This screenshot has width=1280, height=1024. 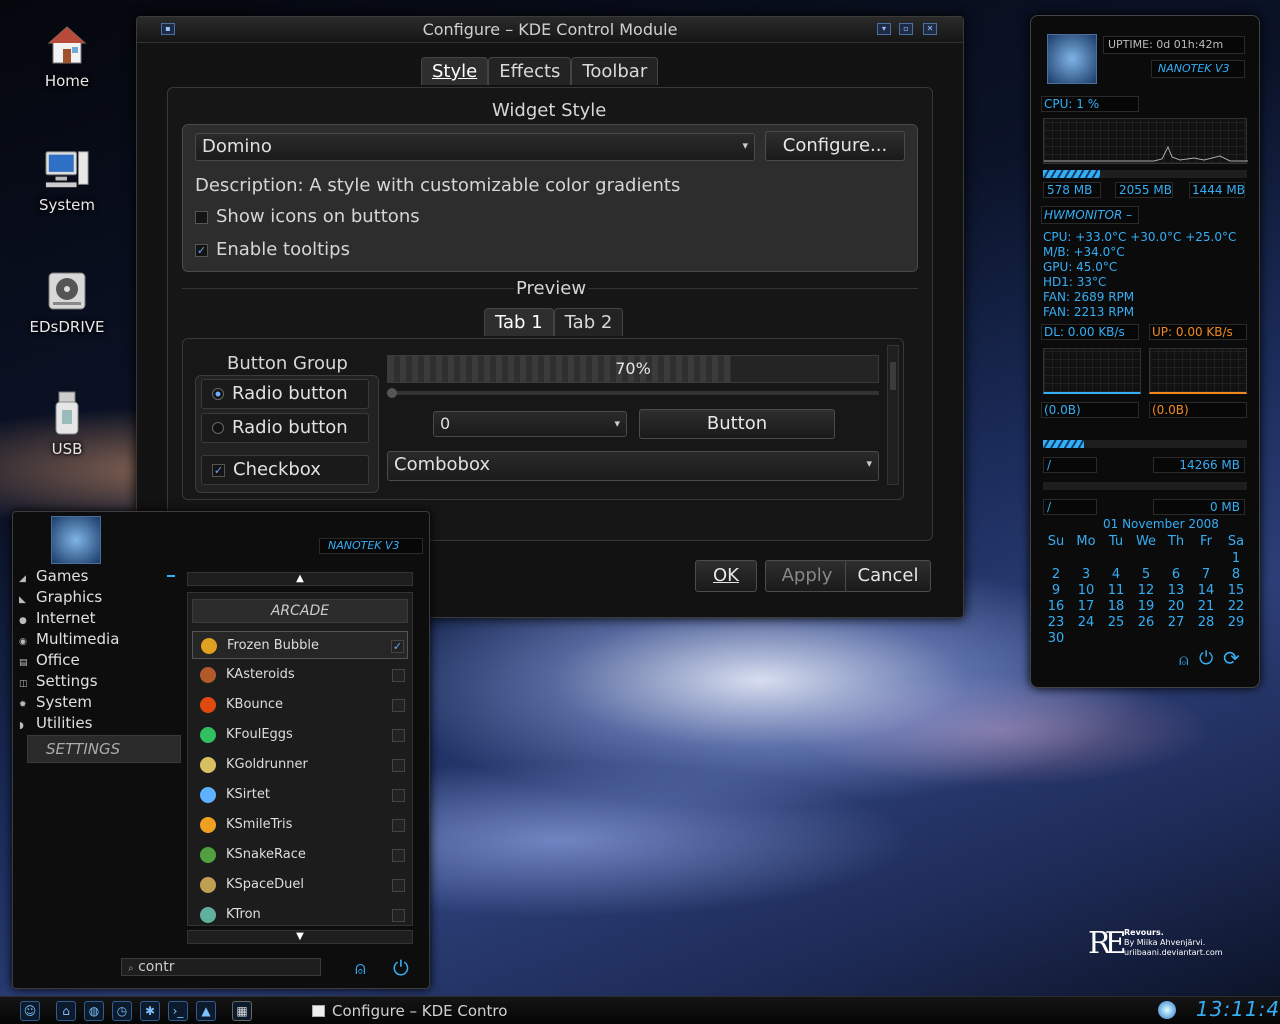 What do you see at coordinates (893, 415) in the screenshot?
I see `preview-scrollbar` at bounding box center [893, 415].